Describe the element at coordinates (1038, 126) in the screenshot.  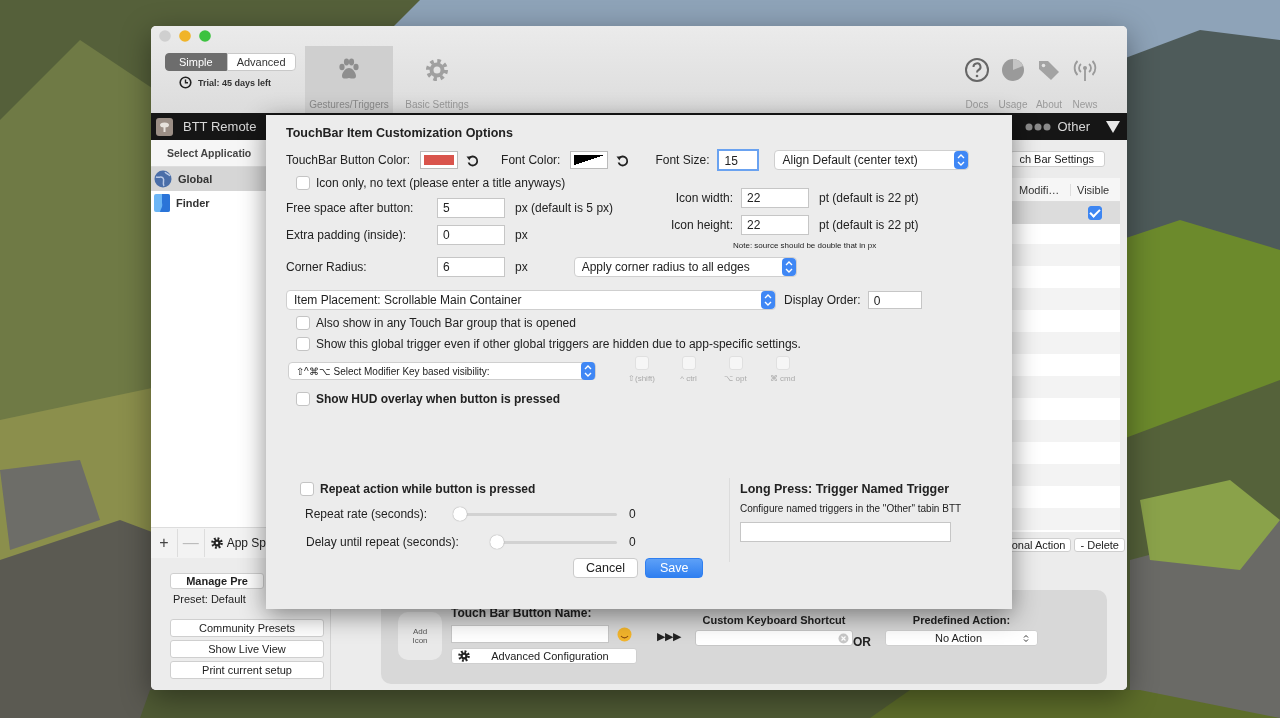
I see `dots-icon` at that location.